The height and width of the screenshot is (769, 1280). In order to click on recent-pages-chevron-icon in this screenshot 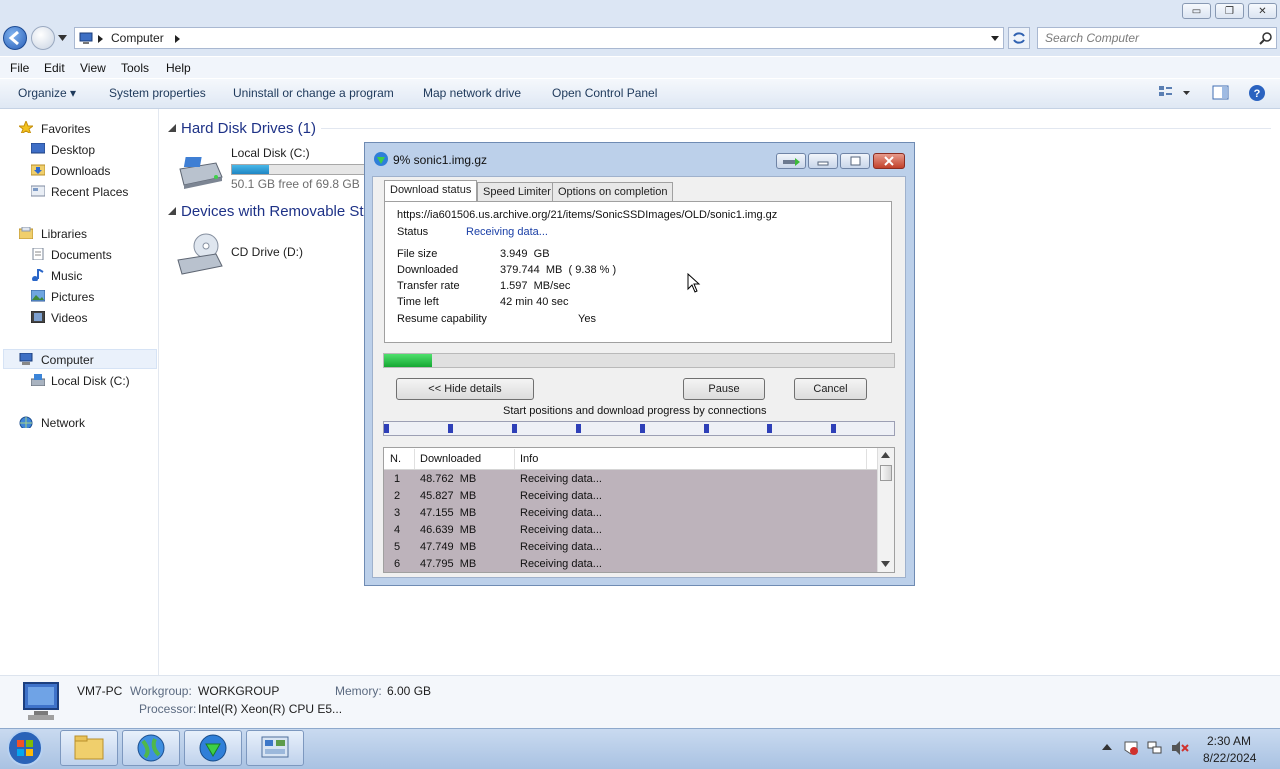, I will do `click(62, 38)`.